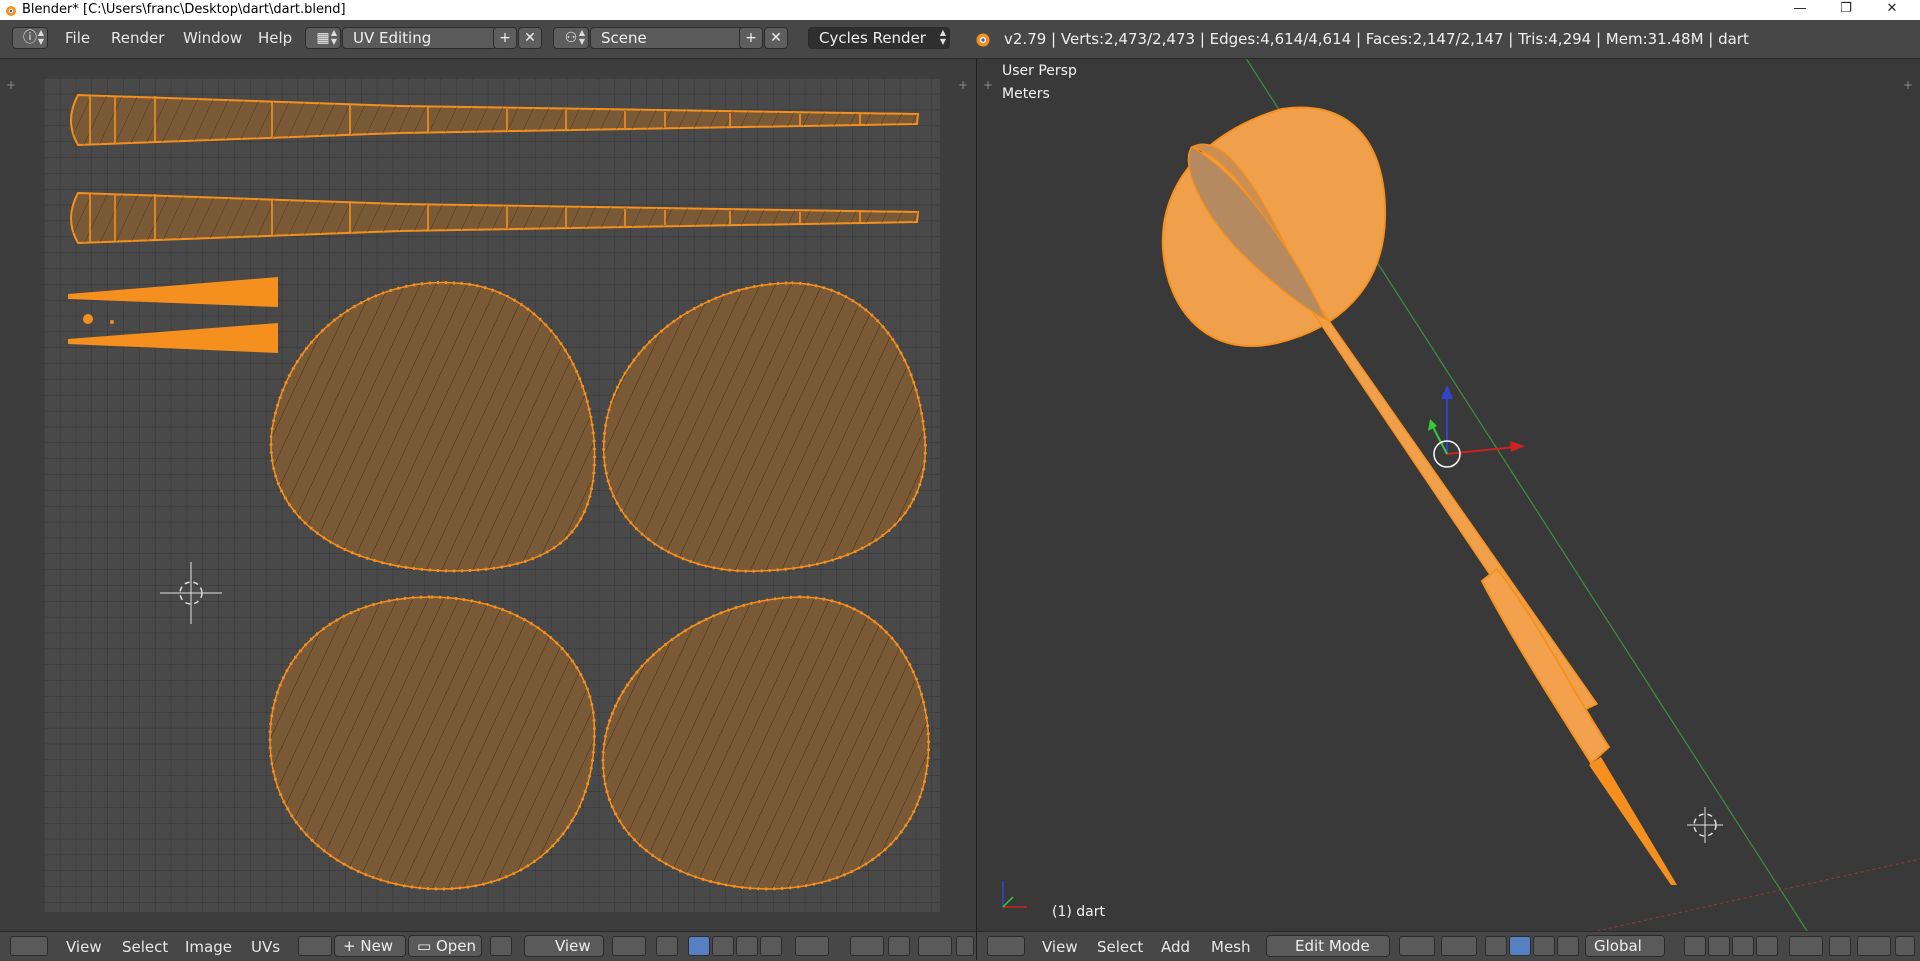 Image resolution: width=1920 pixels, height=961 pixels. What do you see at coordinates (1476, 426) in the screenshot?
I see `transform-manipulator-icon` at bounding box center [1476, 426].